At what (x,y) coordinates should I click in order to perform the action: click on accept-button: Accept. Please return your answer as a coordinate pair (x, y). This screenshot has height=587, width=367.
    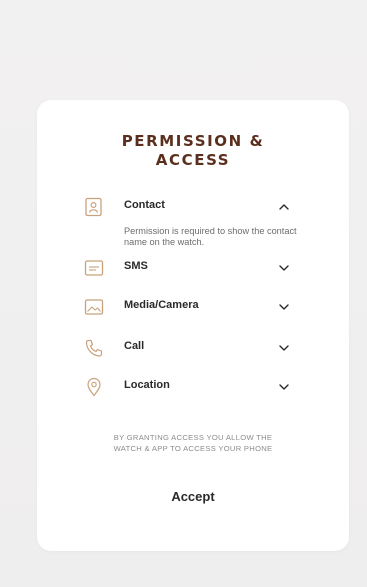
    Looking at the image, I should click on (193, 497).